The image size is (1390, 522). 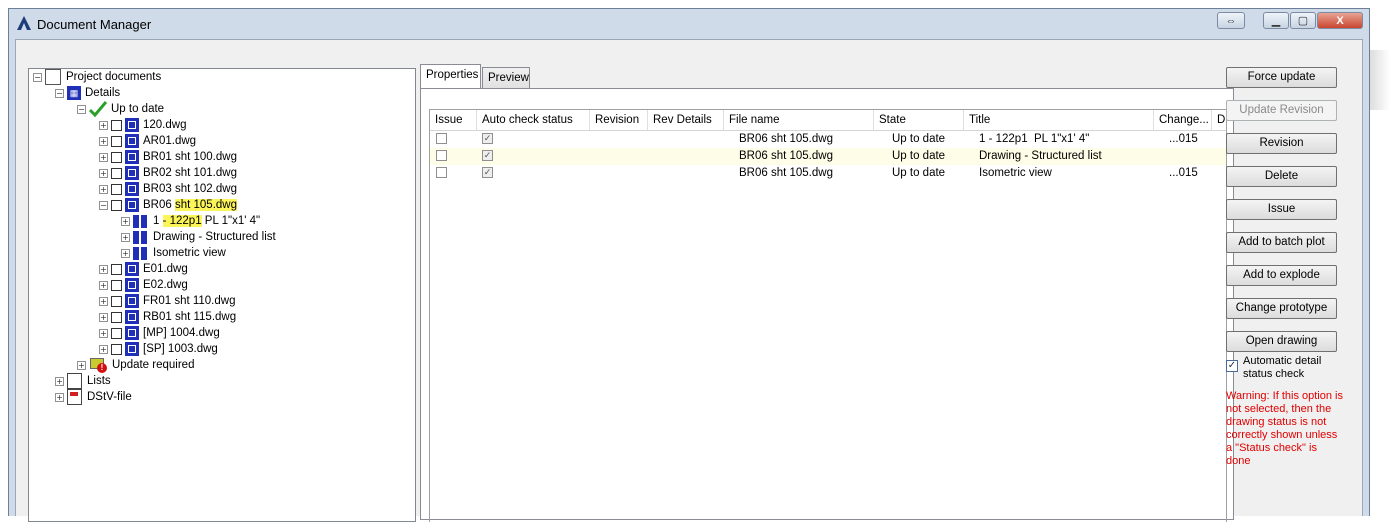 I want to click on tree-item-file: + E02.dwg, so click(x=143, y=285).